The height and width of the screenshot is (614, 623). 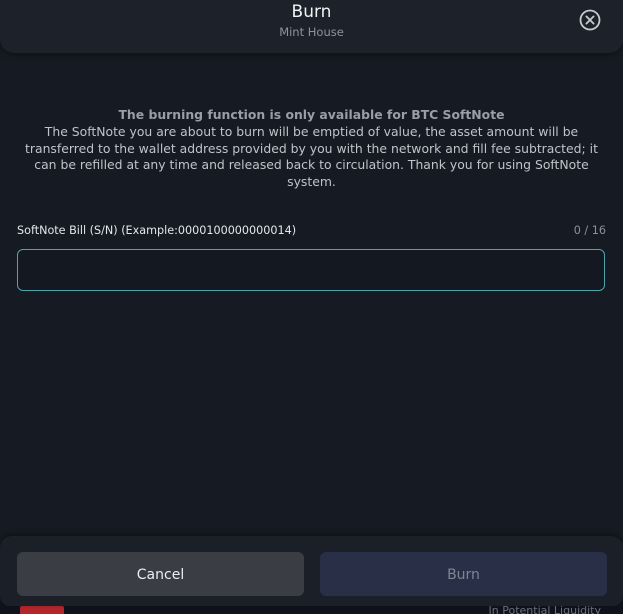 What do you see at coordinates (42, 610) in the screenshot?
I see `background-logo` at bounding box center [42, 610].